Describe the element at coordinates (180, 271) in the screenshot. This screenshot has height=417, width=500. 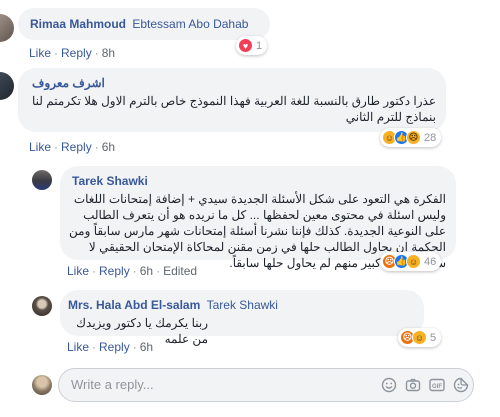
I see `edited-label: Edited` at that location.